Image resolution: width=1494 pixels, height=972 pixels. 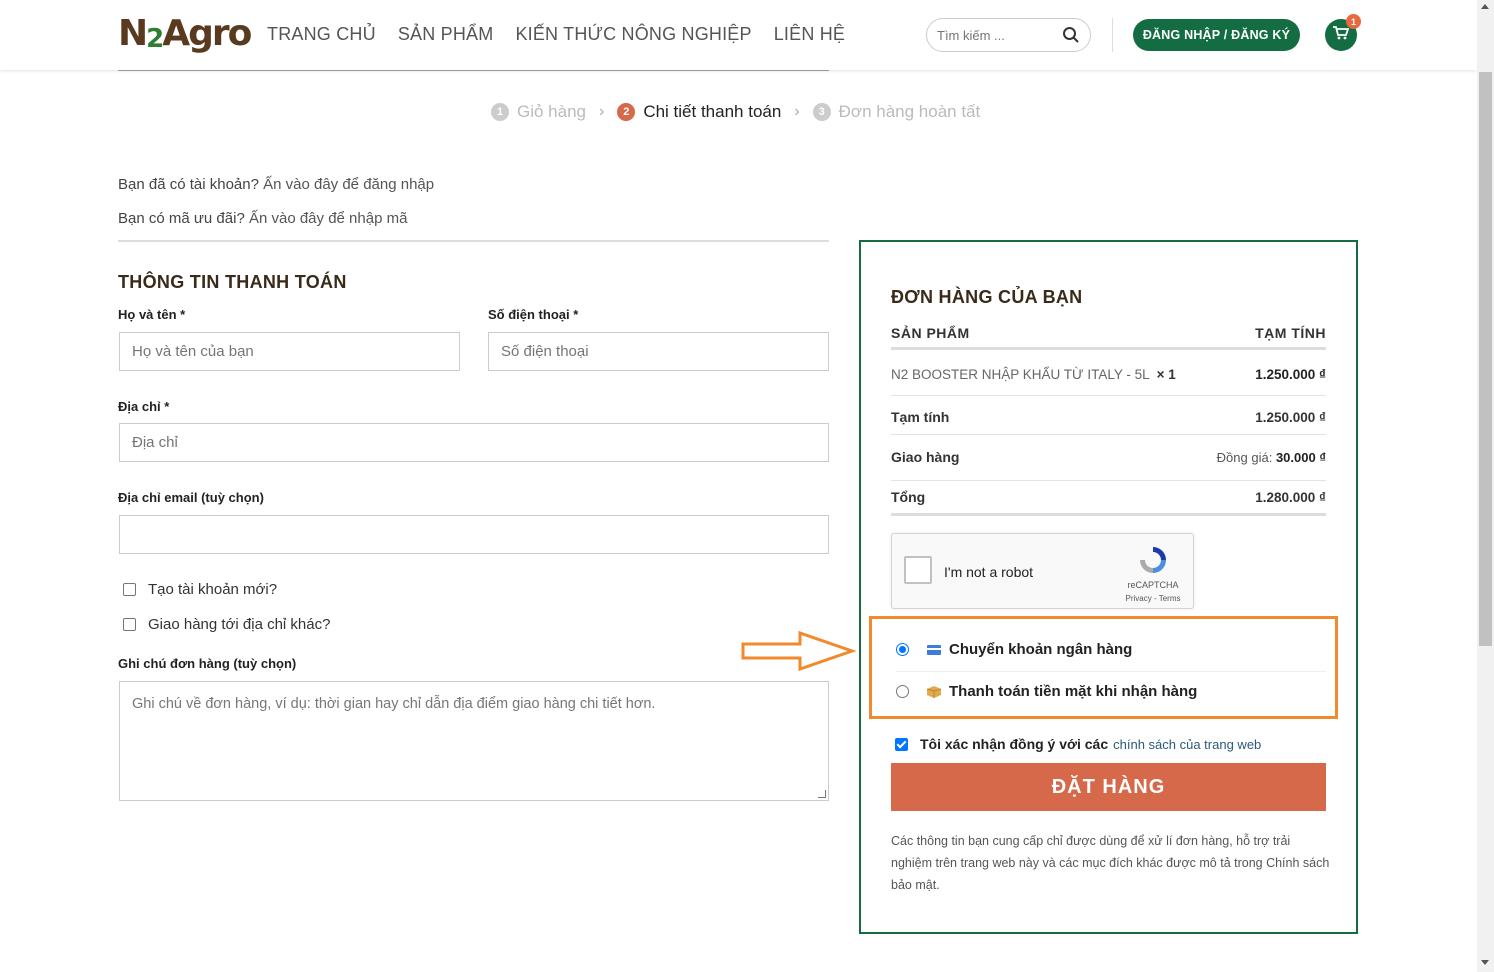 I want to click on nav-knowledge: KIẾN THỨC NÔNG NGHIỆP, so click(x=633, y=34).